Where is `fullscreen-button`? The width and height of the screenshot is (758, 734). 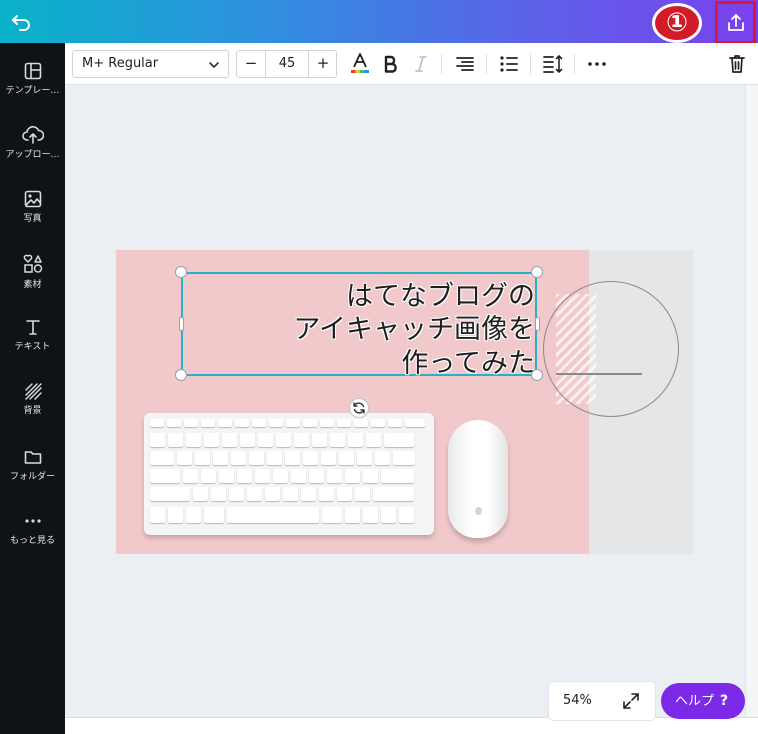
fullscreen-button is located at coordinates (631, 701).